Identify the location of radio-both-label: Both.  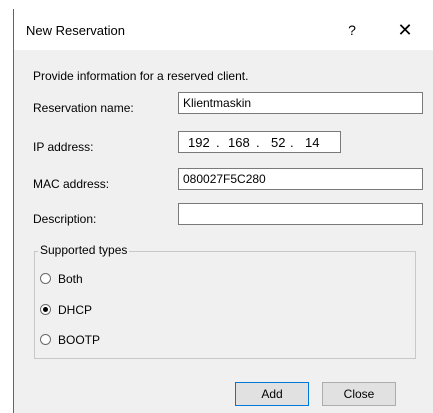
(70, 279).